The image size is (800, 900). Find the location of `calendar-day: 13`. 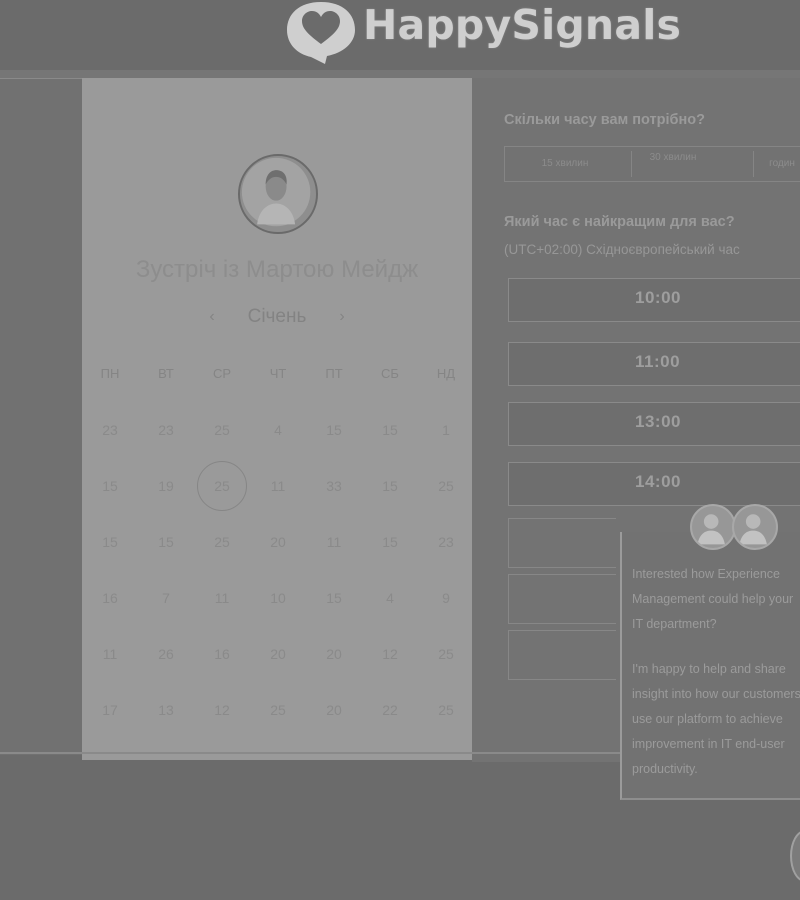

calendar-day: 13 is located at coordinates (166, 710).